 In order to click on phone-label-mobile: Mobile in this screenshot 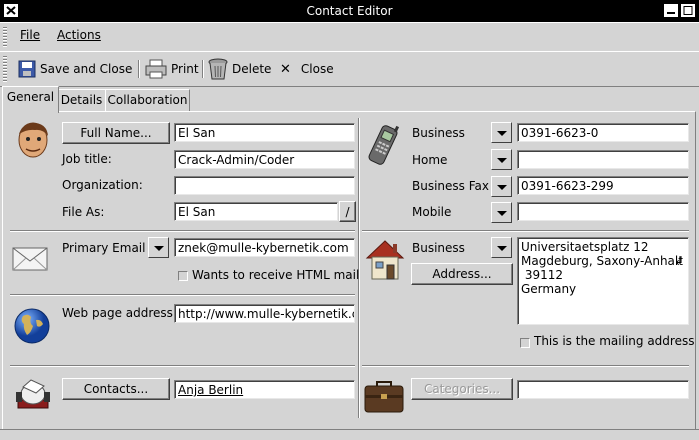, I will do `click(432, 212)`.